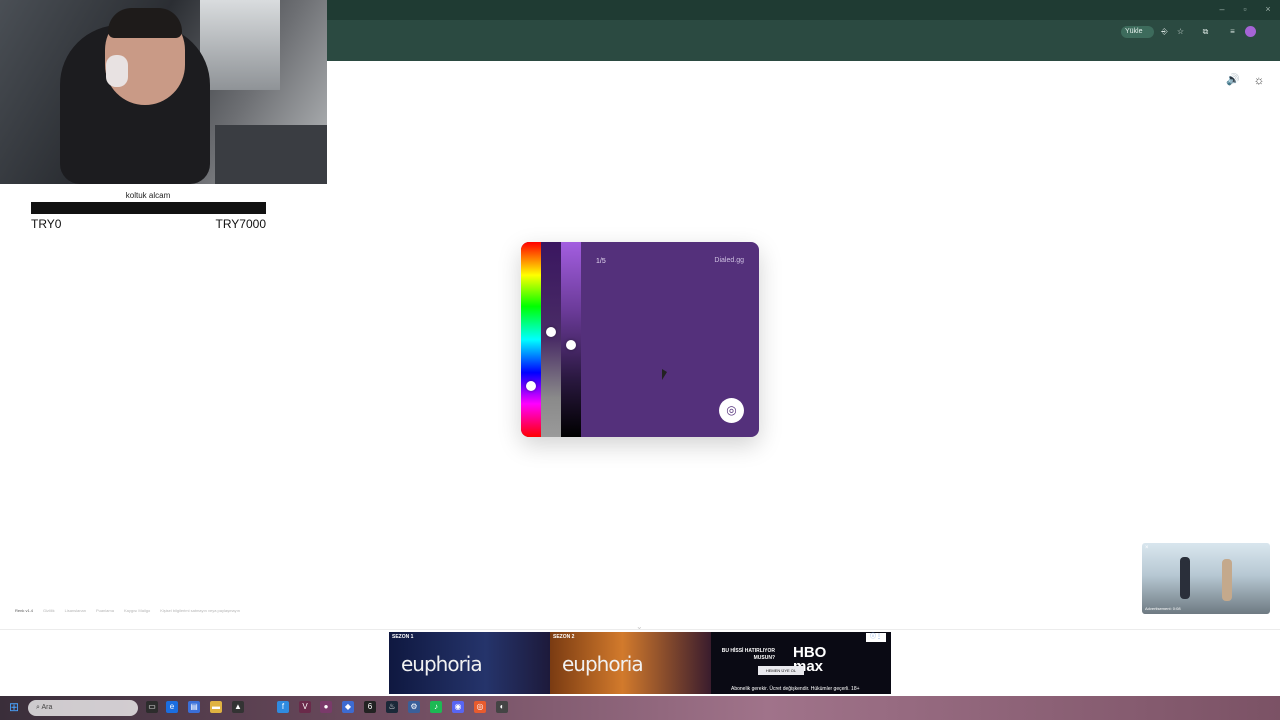  Describe the element at coordinates (24, 610) in the screenshot. I see `version-label: Renk v1.4` at that location.